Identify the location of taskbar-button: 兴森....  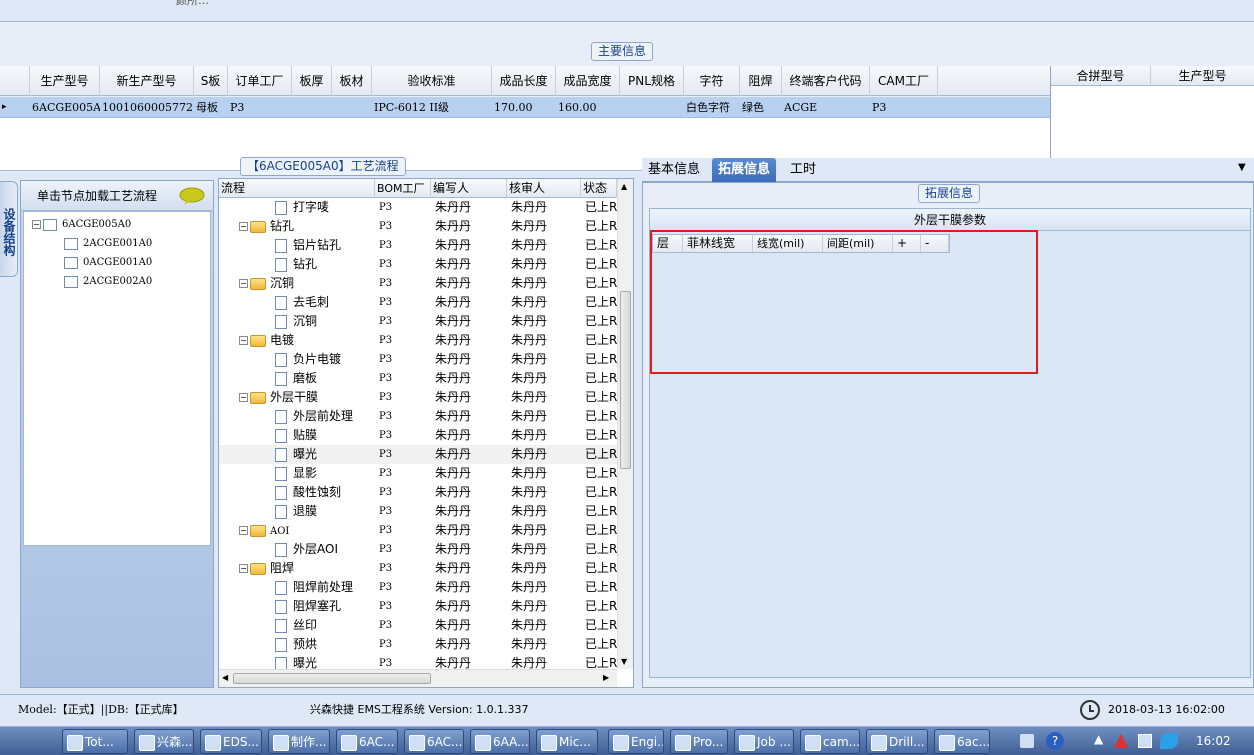
(164, 741).